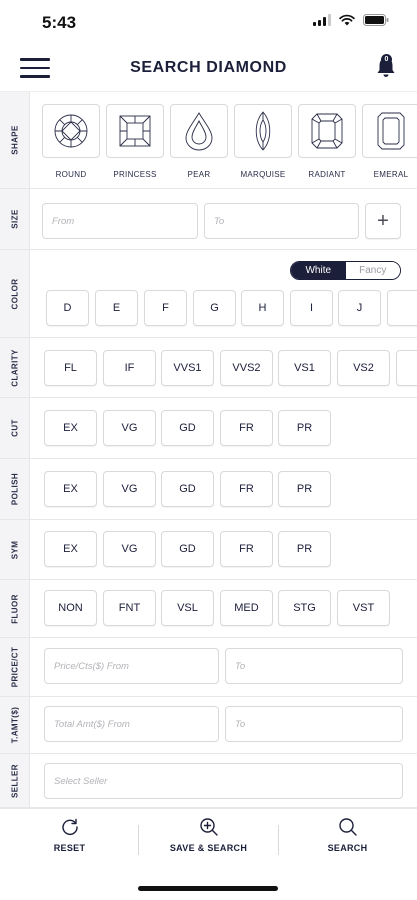 The height and width of the screenshot is (900, 417). What do you see at coordinates (304, 368) in the screenshot?
I see `clarity-chip: VS1` at bounding box center [304, 368].